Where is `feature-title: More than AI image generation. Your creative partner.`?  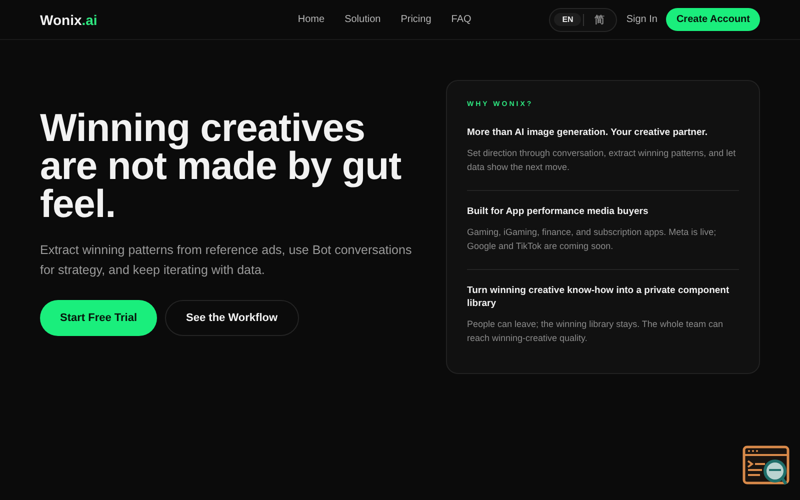 feature-title: More than AI image generation. Your creative partner. is located at coordinates (588, 132).